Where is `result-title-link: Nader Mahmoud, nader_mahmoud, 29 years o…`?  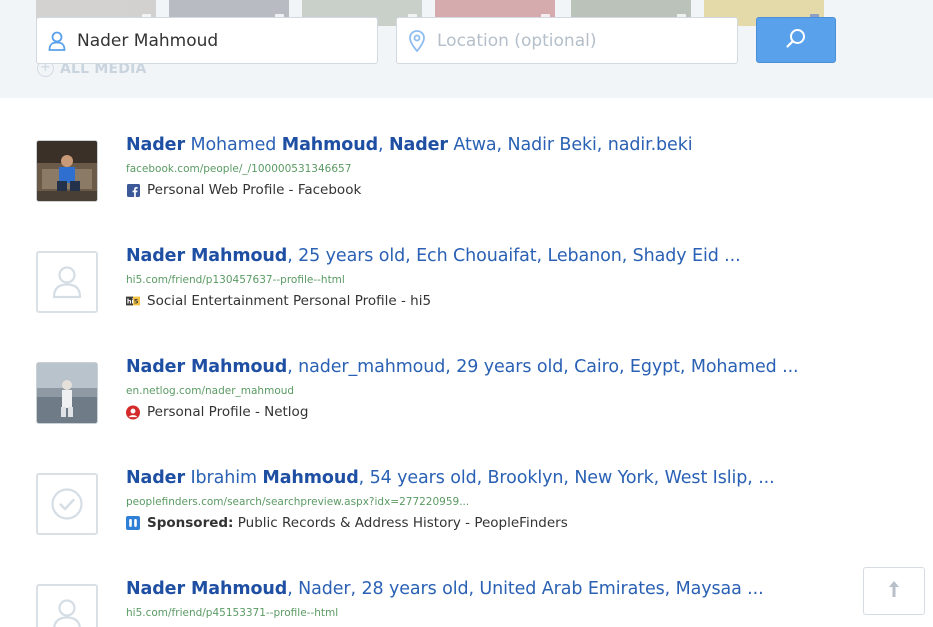 result-title-link: Nader Mahmoud, nader_mahmoud, 29 years o… is located at coordinates (462, 367).